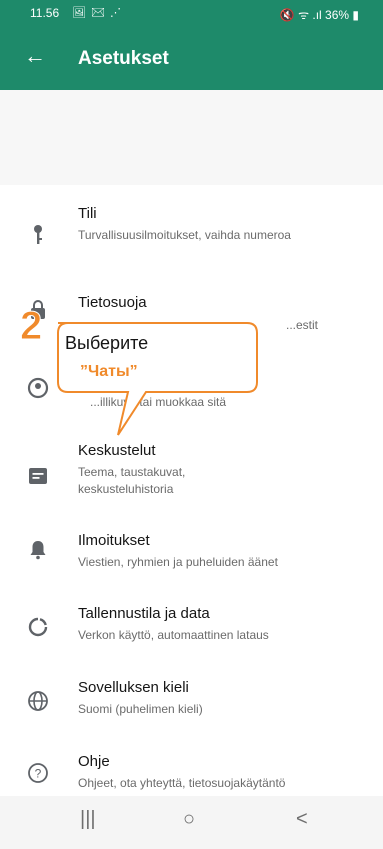  What do you see at coordinates (144, 613) in the screenshot?
I see `settings-item-title: Tallennustila ja data` at bounding box center [144, 613].